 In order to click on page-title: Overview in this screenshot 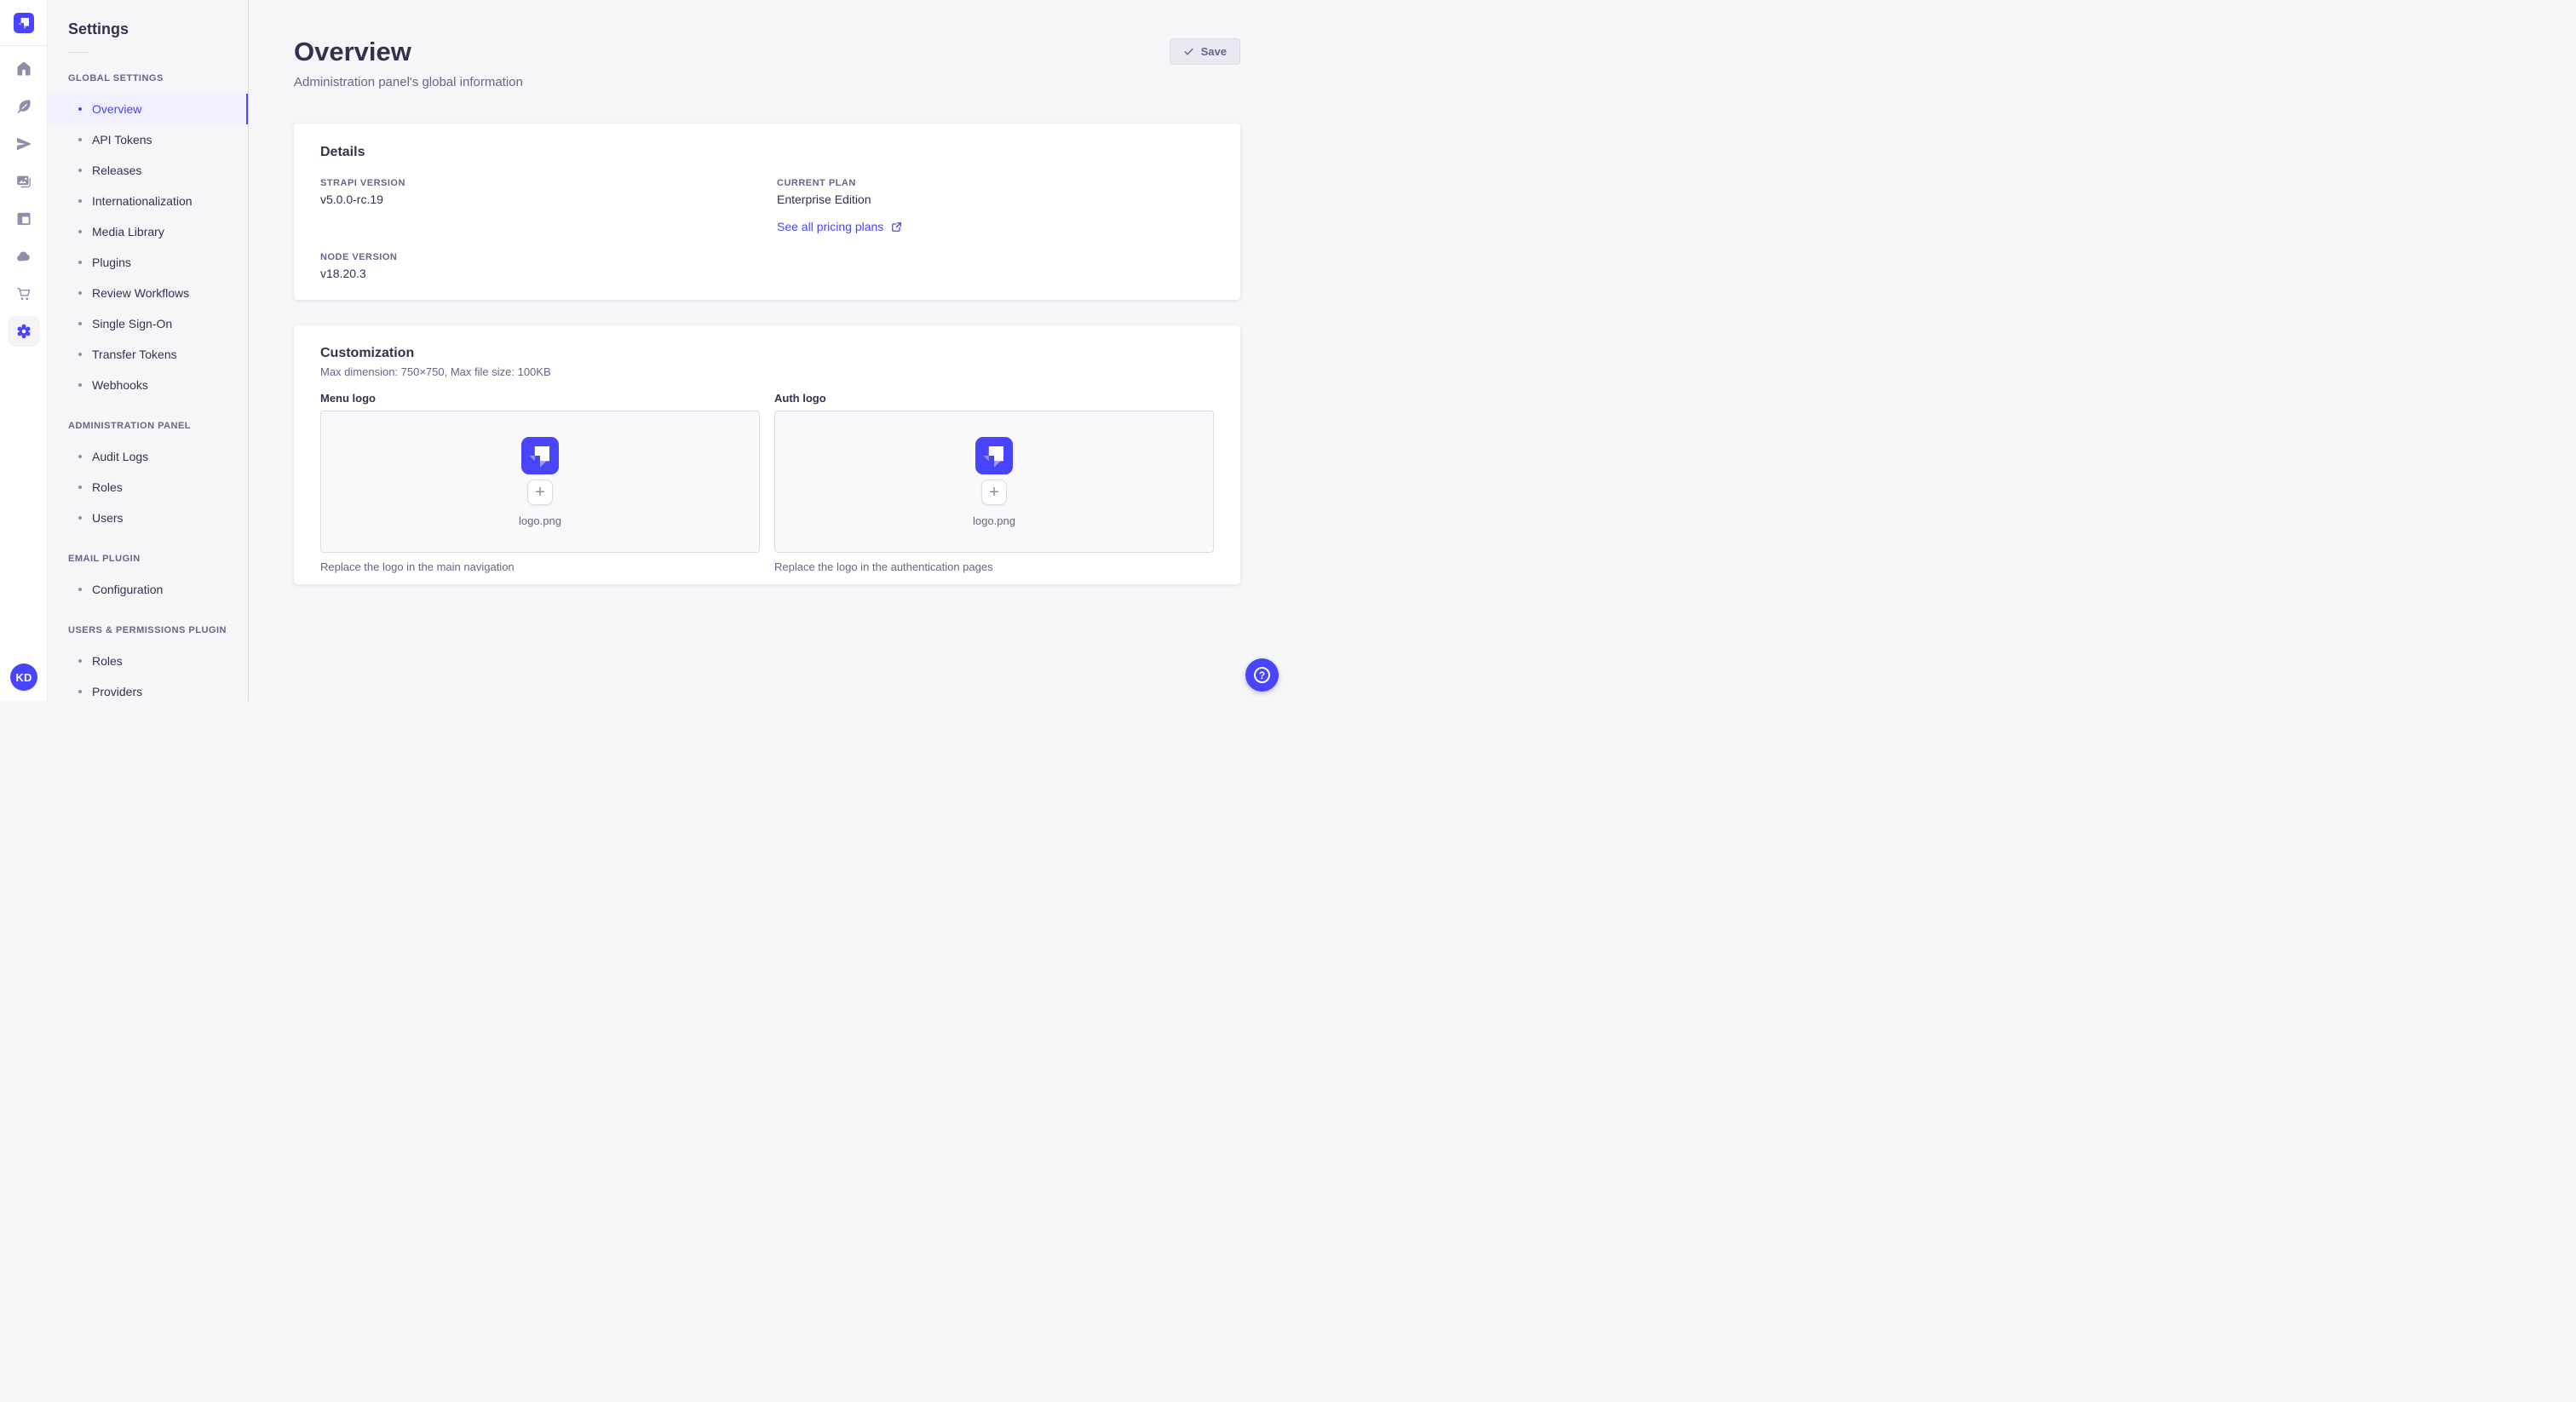, I will do `click(353, 51)`.